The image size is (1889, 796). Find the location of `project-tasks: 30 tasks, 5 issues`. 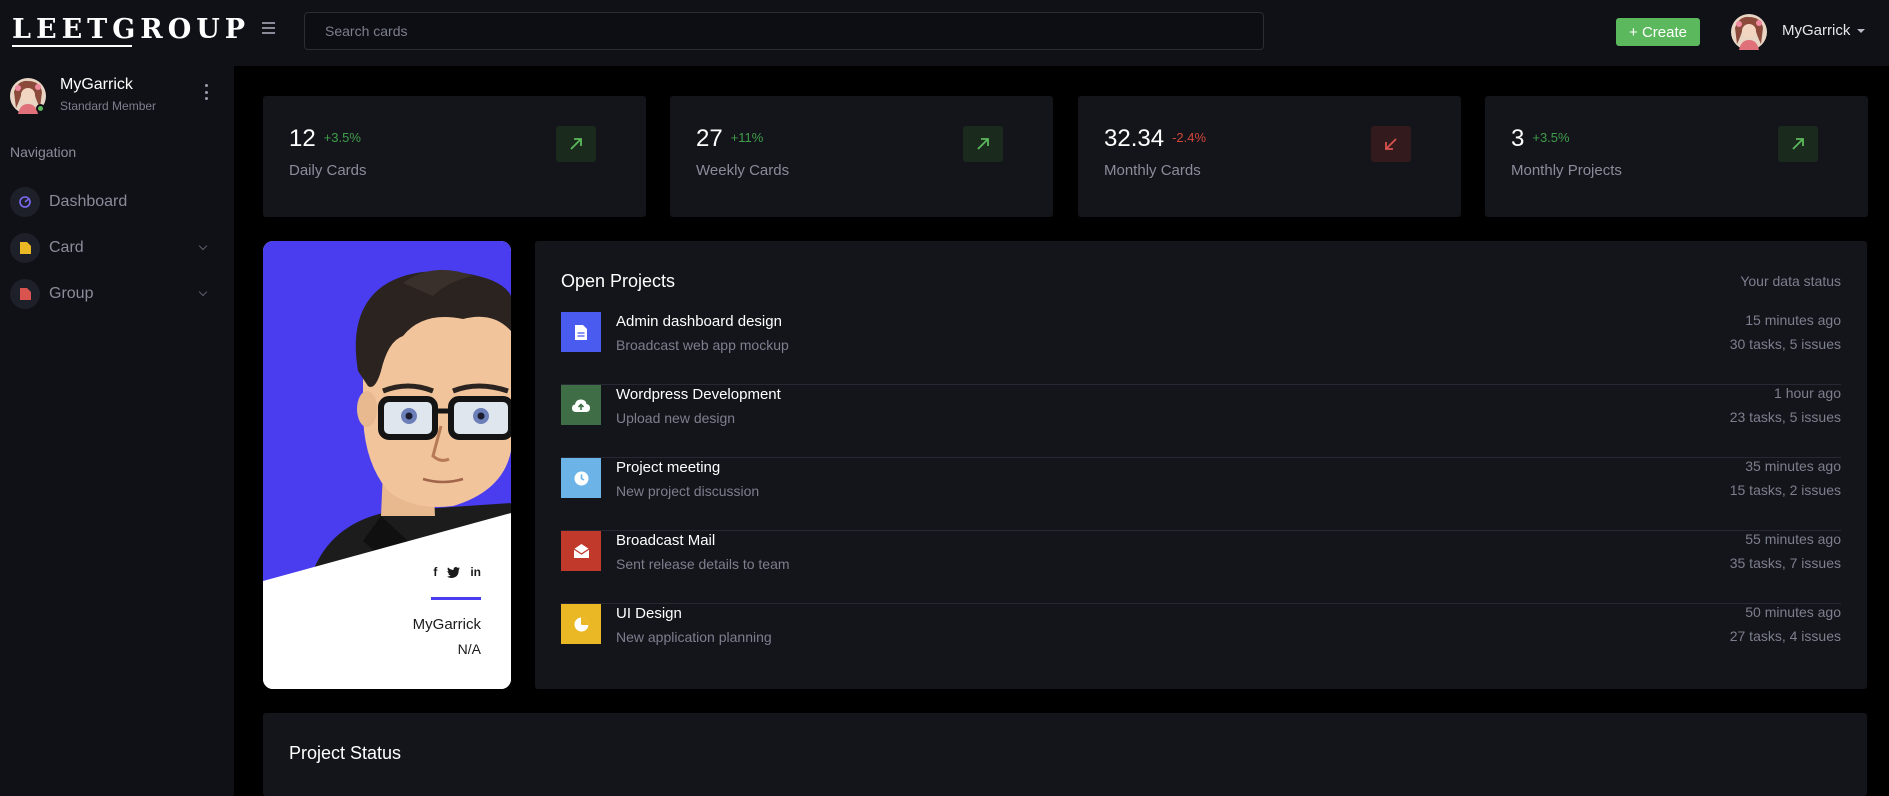

project-tasks: 30 tasks, 5 issues is located at coordinates (1785, 344).